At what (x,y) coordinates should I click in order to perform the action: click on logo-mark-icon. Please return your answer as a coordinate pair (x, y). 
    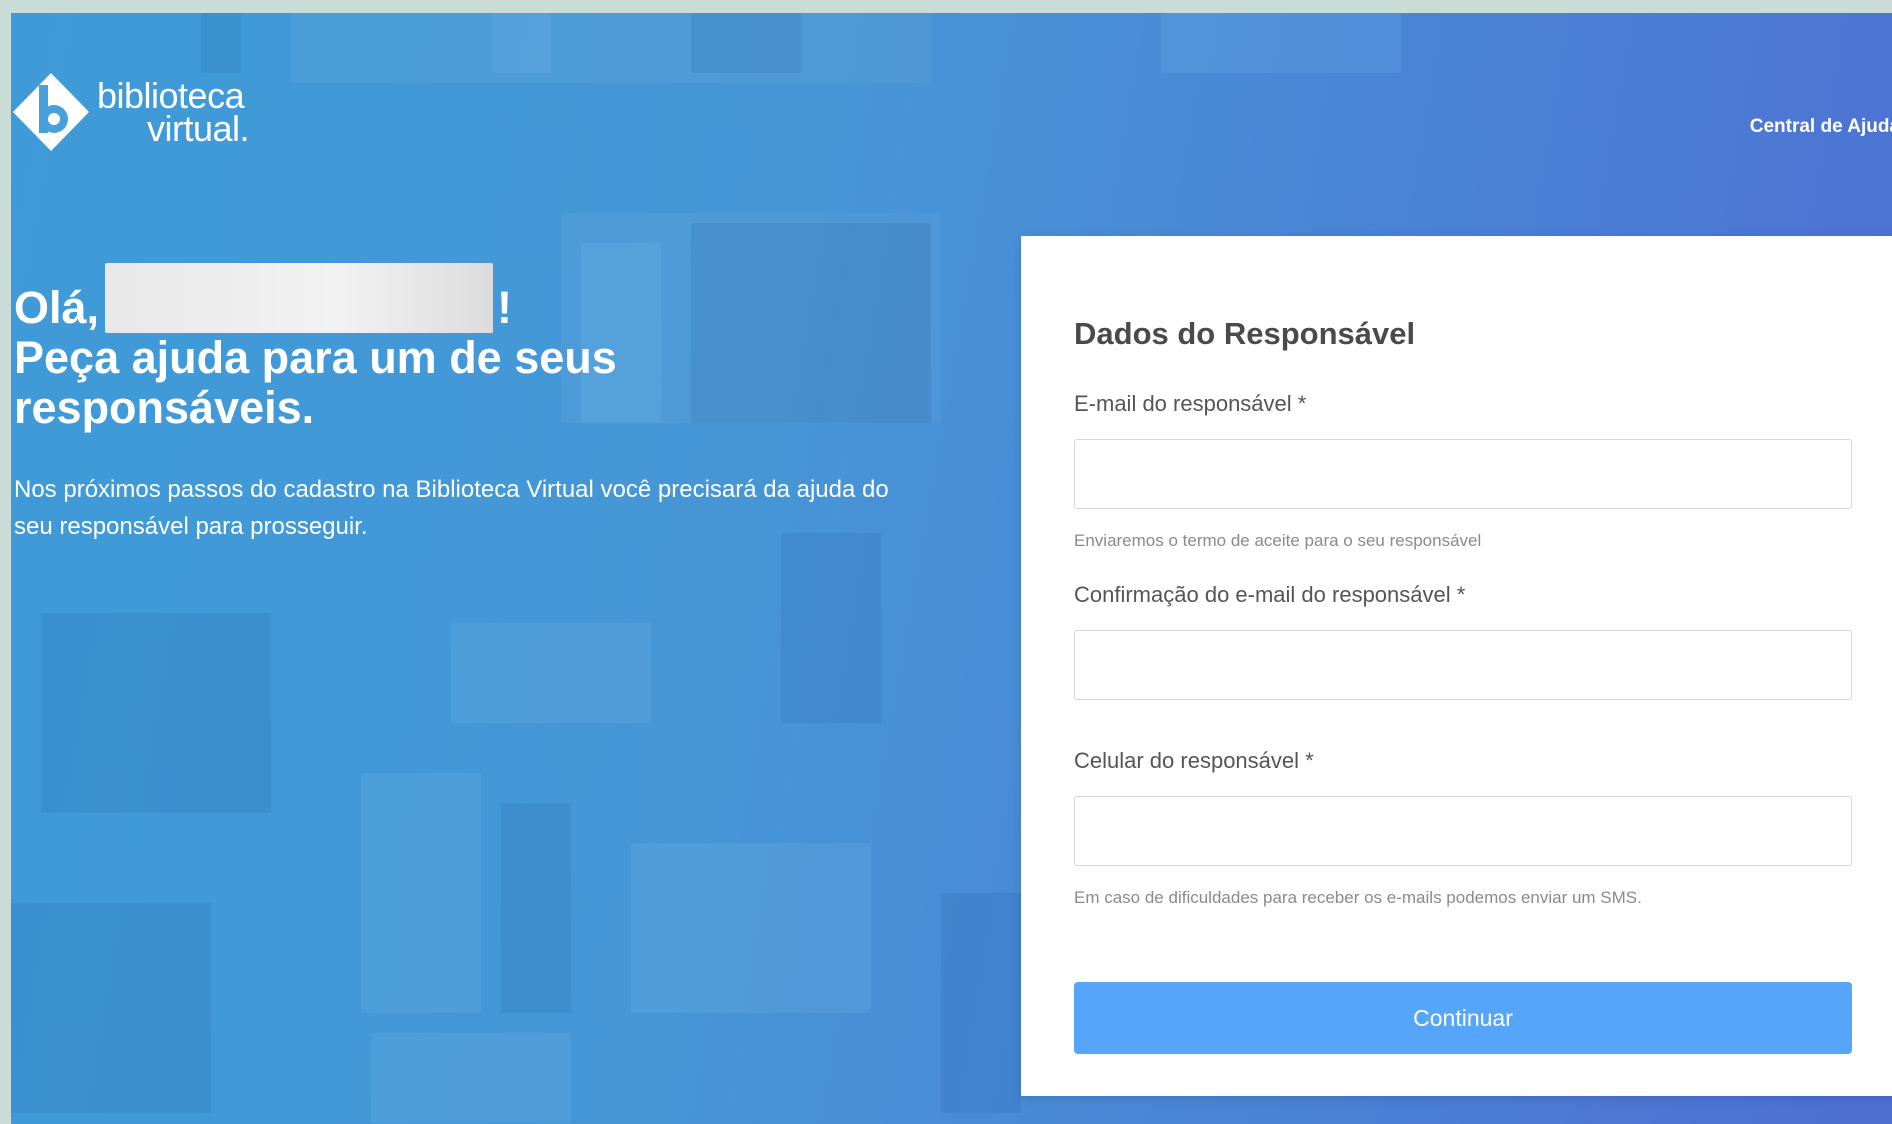
    Looking at the image, I should click on (51, 112).